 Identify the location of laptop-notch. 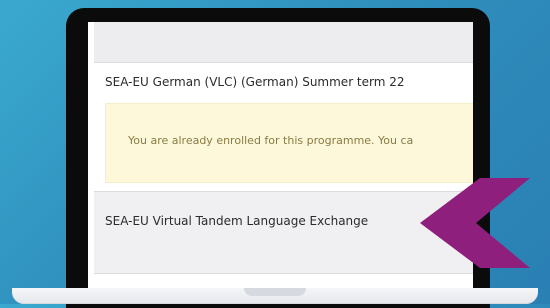
(275, 292).